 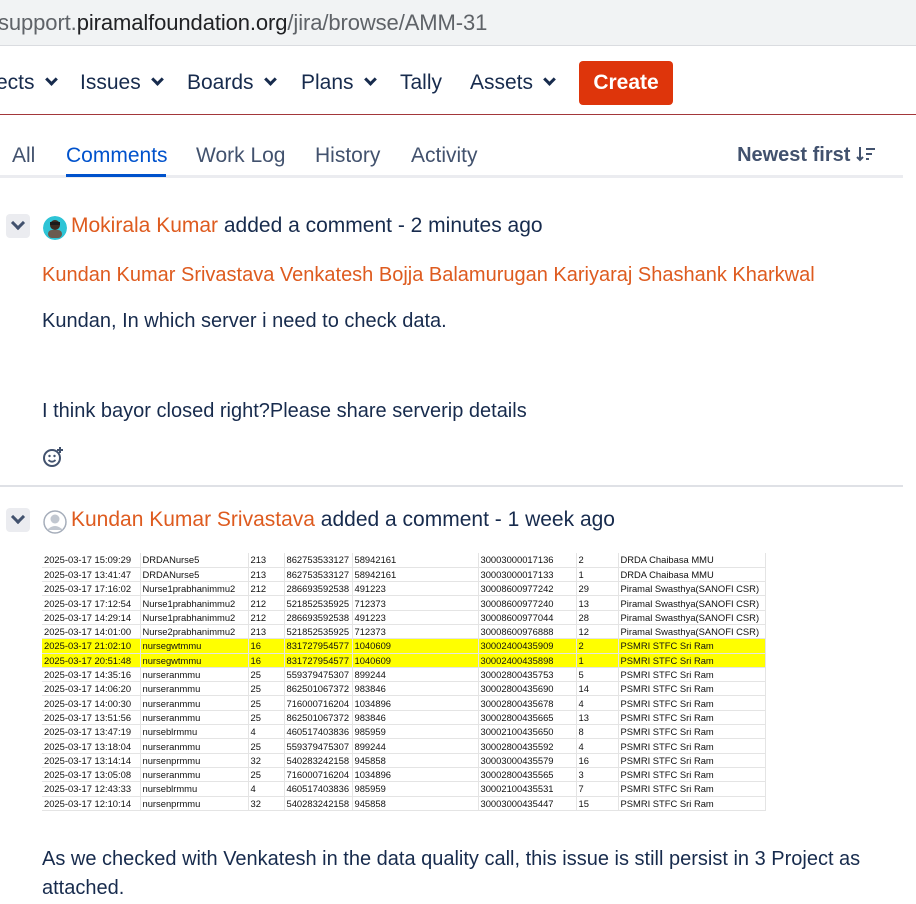 I want to click on table-cell: 30002800435592, so click(x=527, y=746).